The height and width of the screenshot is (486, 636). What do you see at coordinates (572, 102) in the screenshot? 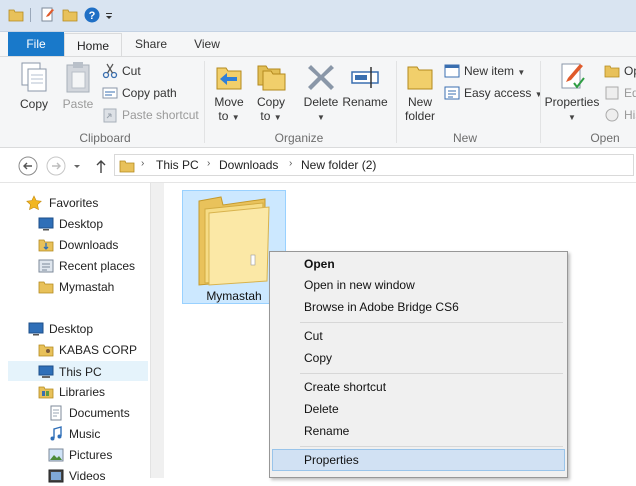
I see `properties-label: Properties` at bounding box center [572, 102].